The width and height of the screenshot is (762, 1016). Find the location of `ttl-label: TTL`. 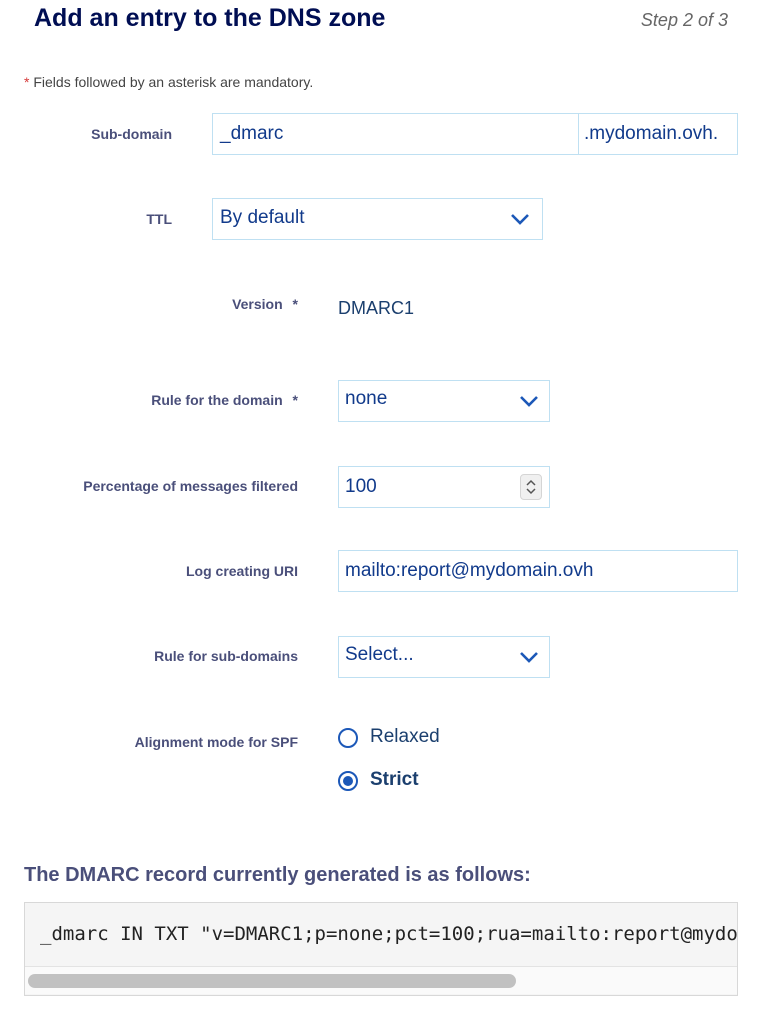

ttl-label: TTL is located at coordinates (159, 219).